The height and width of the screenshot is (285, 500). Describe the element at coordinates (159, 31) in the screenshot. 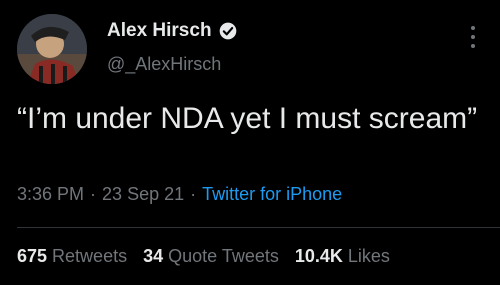

I see `display-name: Alex Hirsch` at that location.